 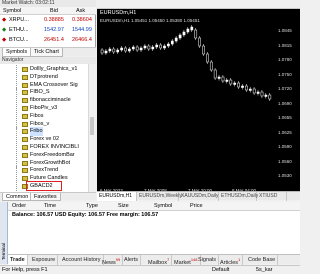 I want to click on market-watch-row: ◆ BTCU... 26451.4 26466.4, so click(x=48, y=40).